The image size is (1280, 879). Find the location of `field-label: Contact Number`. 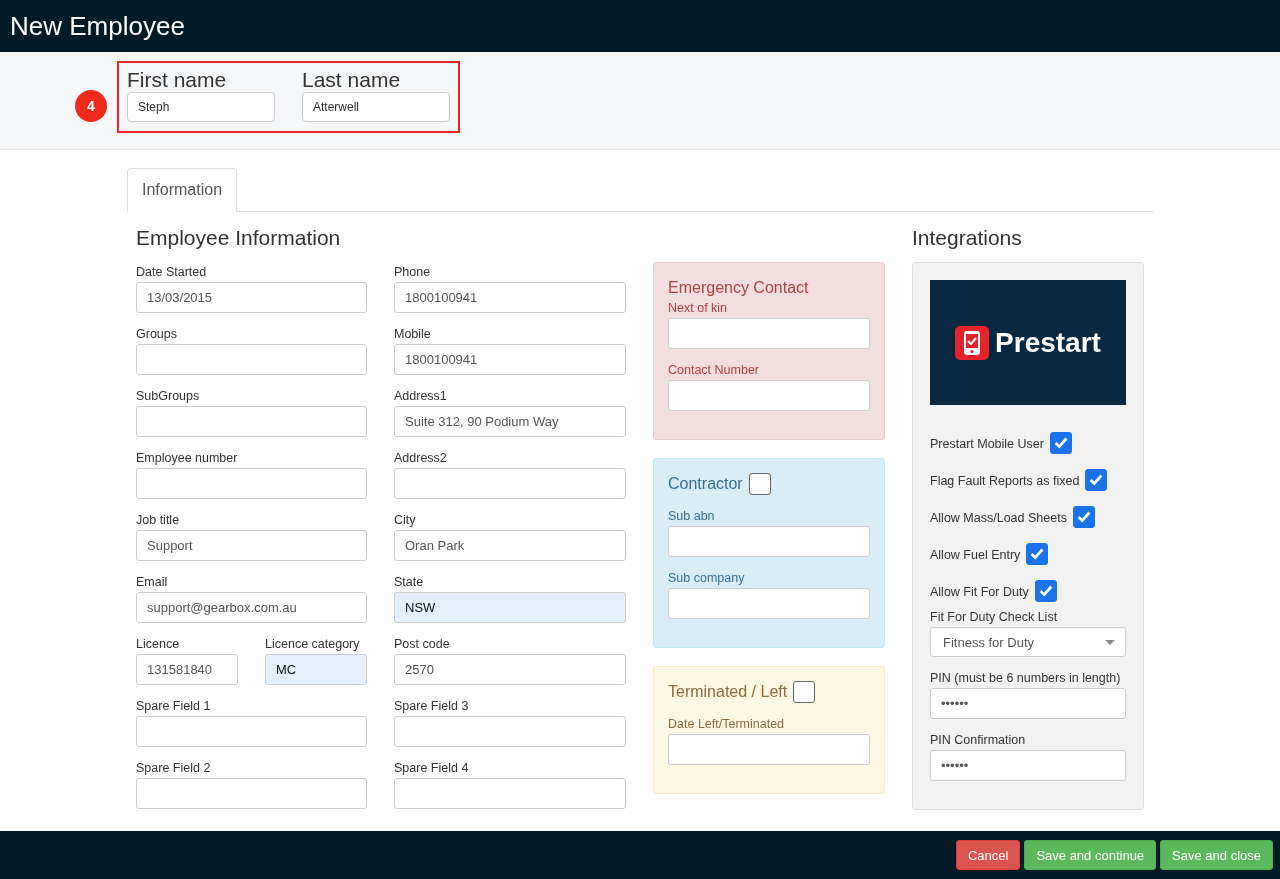

field-label: Contact Number is located at coordinates (714, 370).